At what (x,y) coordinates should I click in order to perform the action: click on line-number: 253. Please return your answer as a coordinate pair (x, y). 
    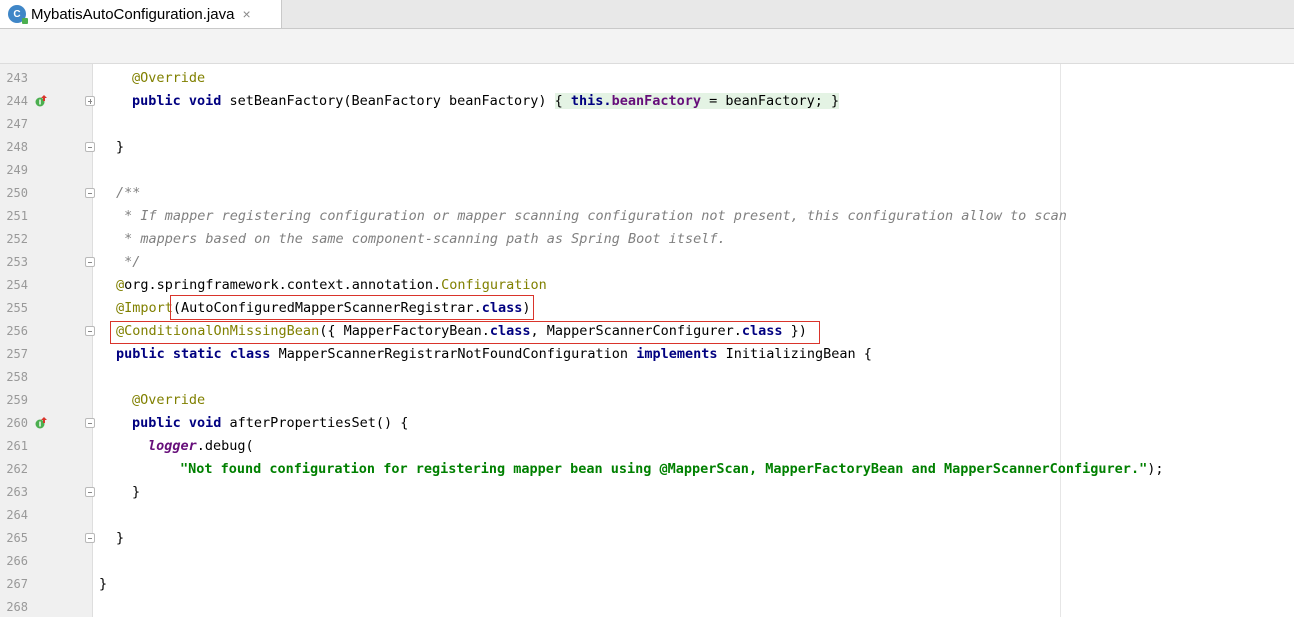
    Looking at the image, I should click on (17, 262).